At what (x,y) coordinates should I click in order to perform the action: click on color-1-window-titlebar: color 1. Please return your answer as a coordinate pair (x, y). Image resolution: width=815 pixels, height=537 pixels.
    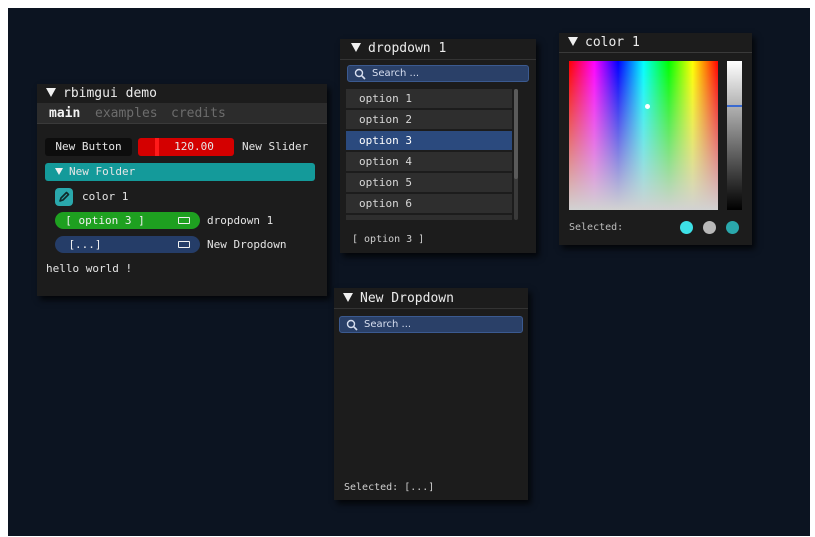
    Looking at the image, I should click on (655, 43).